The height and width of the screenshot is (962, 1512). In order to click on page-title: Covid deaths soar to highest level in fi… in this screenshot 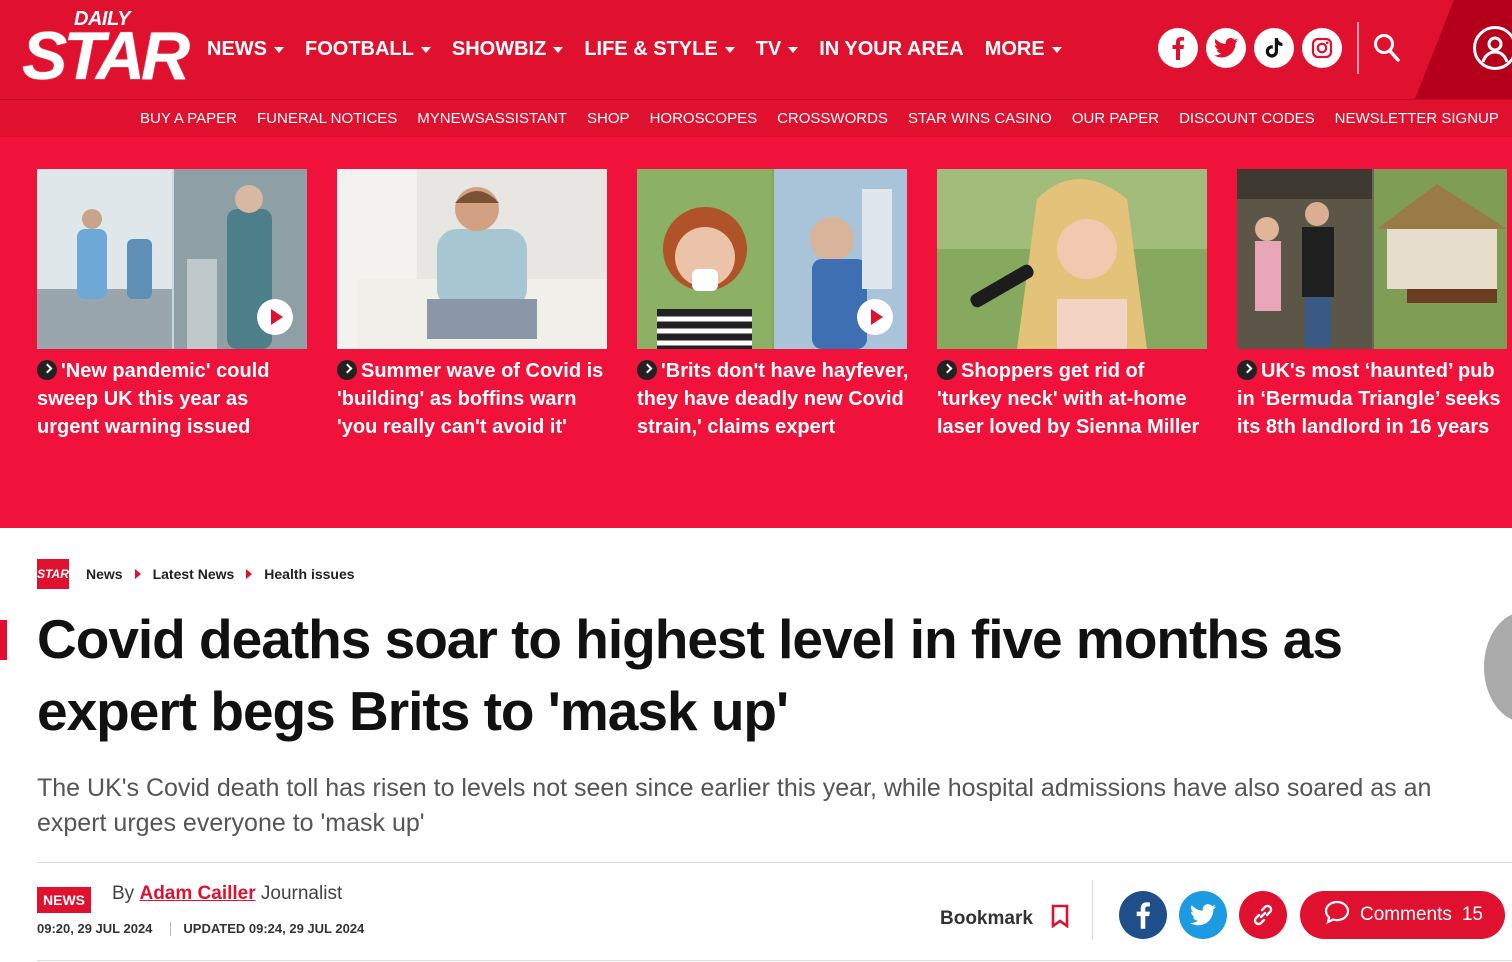, I will do `click(690, 675)`.